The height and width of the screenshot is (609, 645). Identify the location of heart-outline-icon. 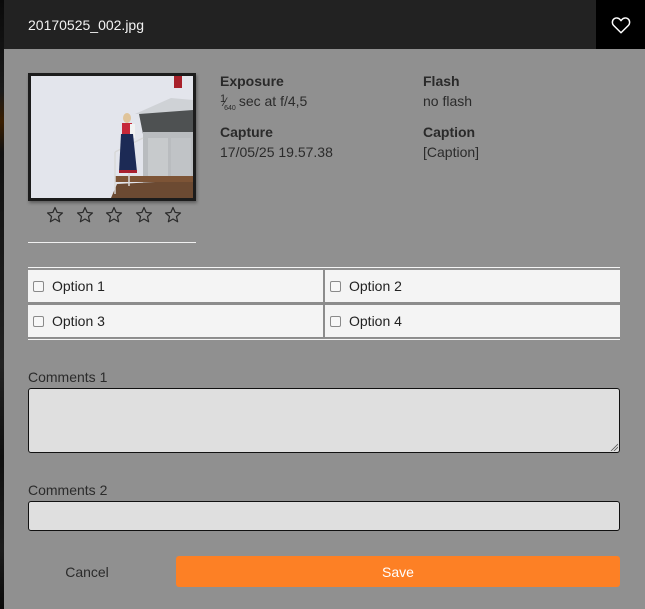
(620, 25).